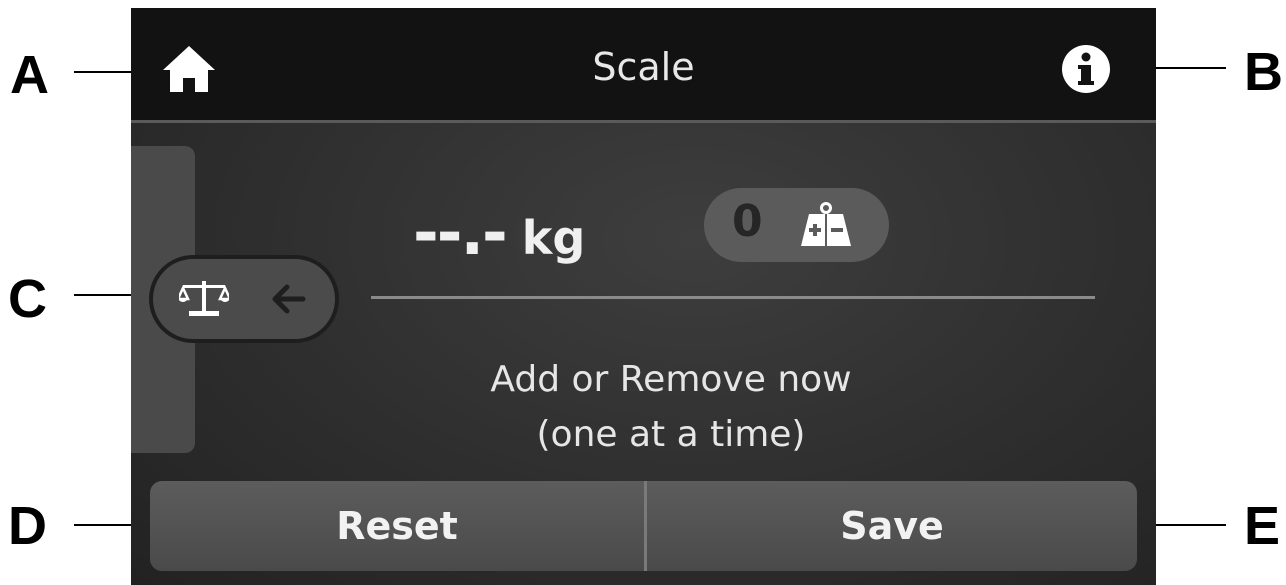  What do you see at coordinates (733, 297) in the screenshot?
I see `reading-divider` at bounding box center [733, 297].